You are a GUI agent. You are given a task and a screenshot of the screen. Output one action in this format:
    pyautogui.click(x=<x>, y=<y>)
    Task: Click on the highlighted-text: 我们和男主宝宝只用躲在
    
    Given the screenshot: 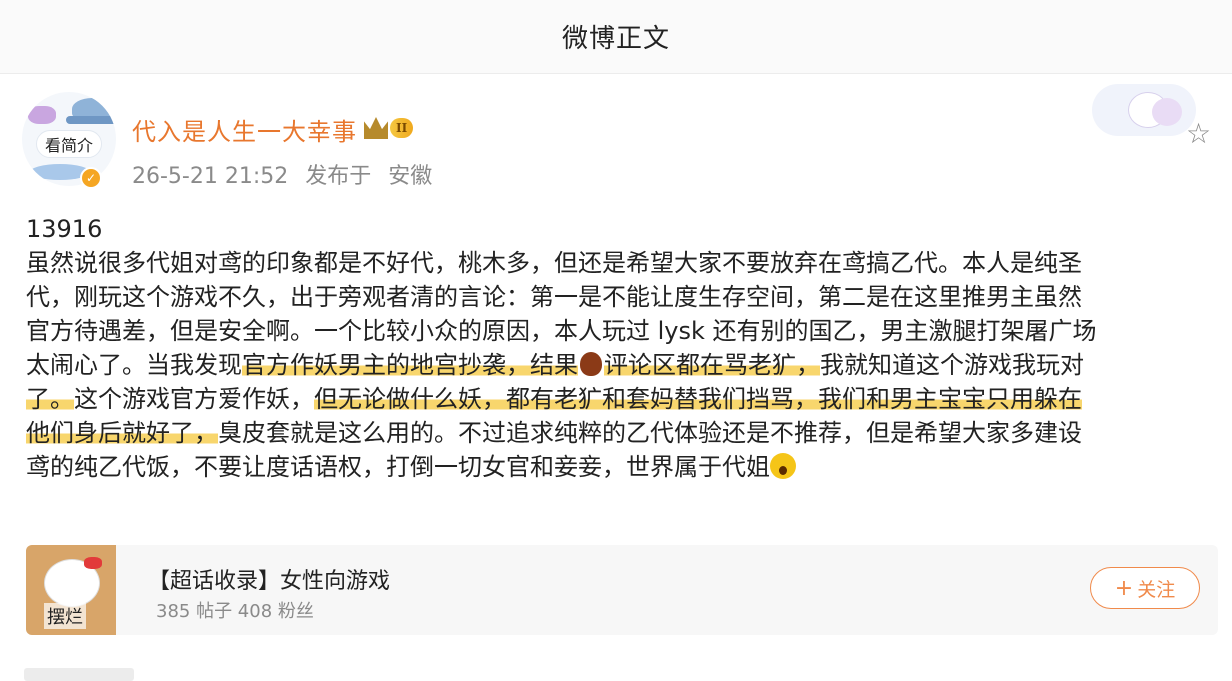 What is the action you would take?
    pyautogui.click(x=950, y=399)
    